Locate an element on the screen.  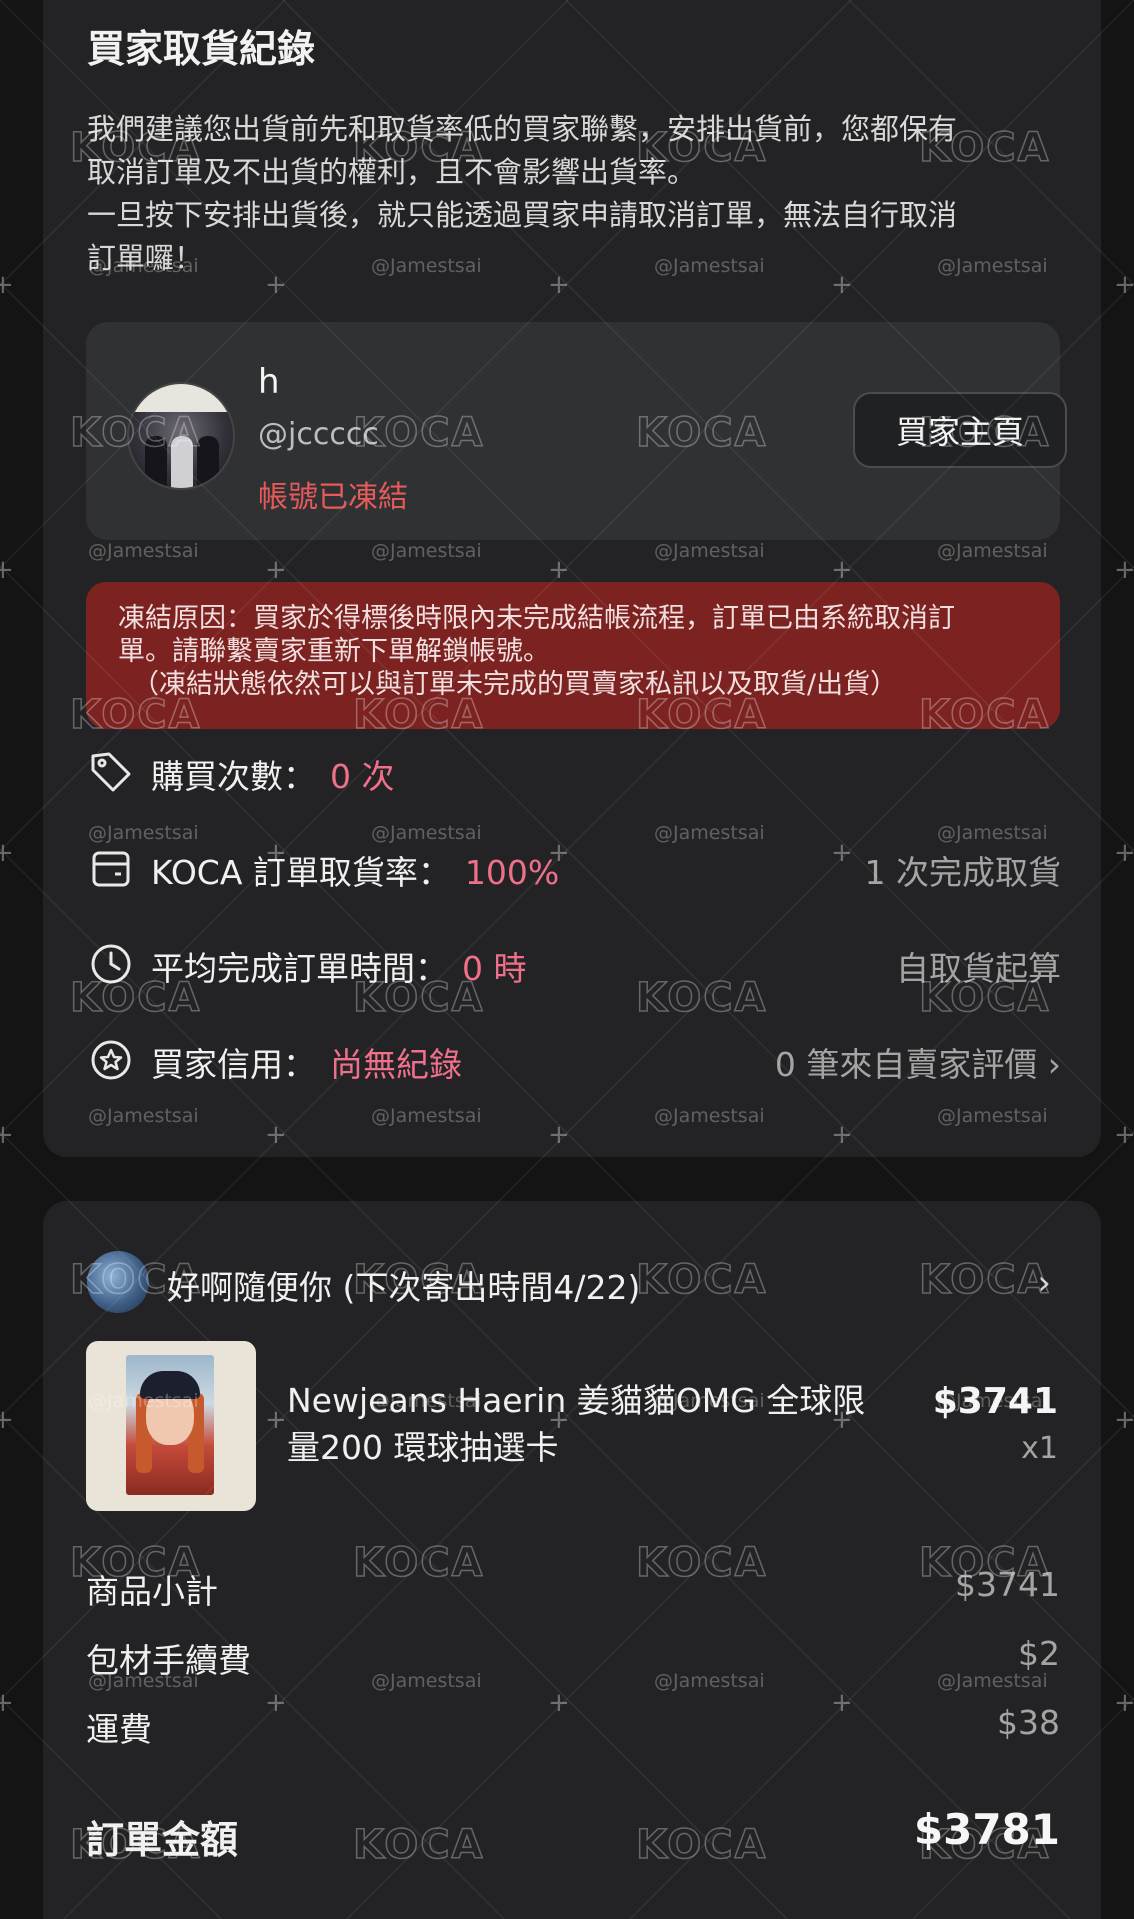
product-title-line: Newjeans Haerin 姜貓貓OMG 全球限 is located at coordinates (576, 1400).